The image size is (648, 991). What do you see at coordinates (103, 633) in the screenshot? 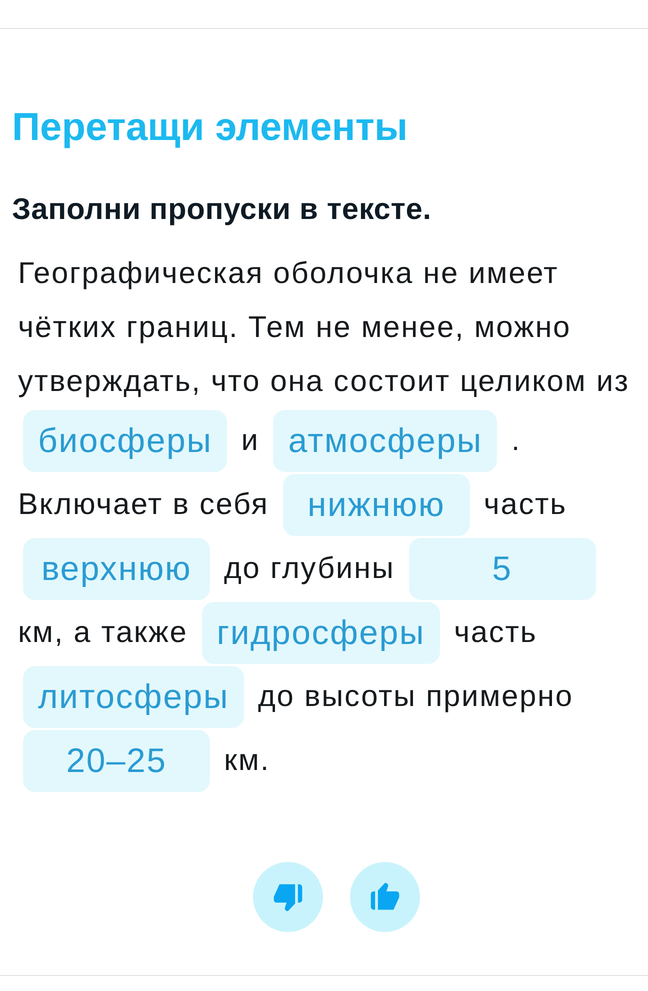
I see `sentence-text: км, а также` at bounding box center [103, 633].